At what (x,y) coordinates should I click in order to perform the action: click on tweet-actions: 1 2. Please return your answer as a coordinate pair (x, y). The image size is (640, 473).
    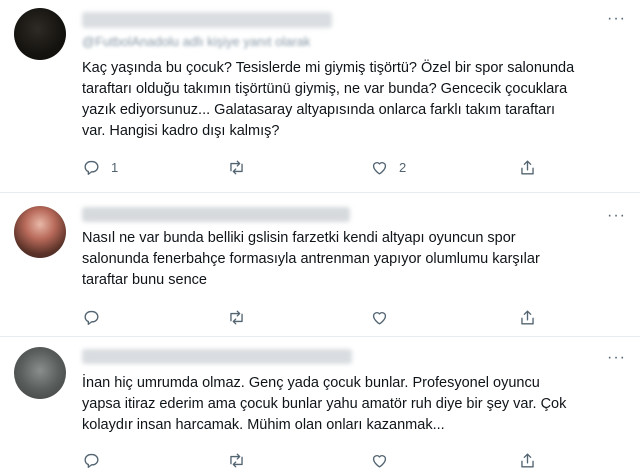
    Looking at the image, I should click on (317, 169).